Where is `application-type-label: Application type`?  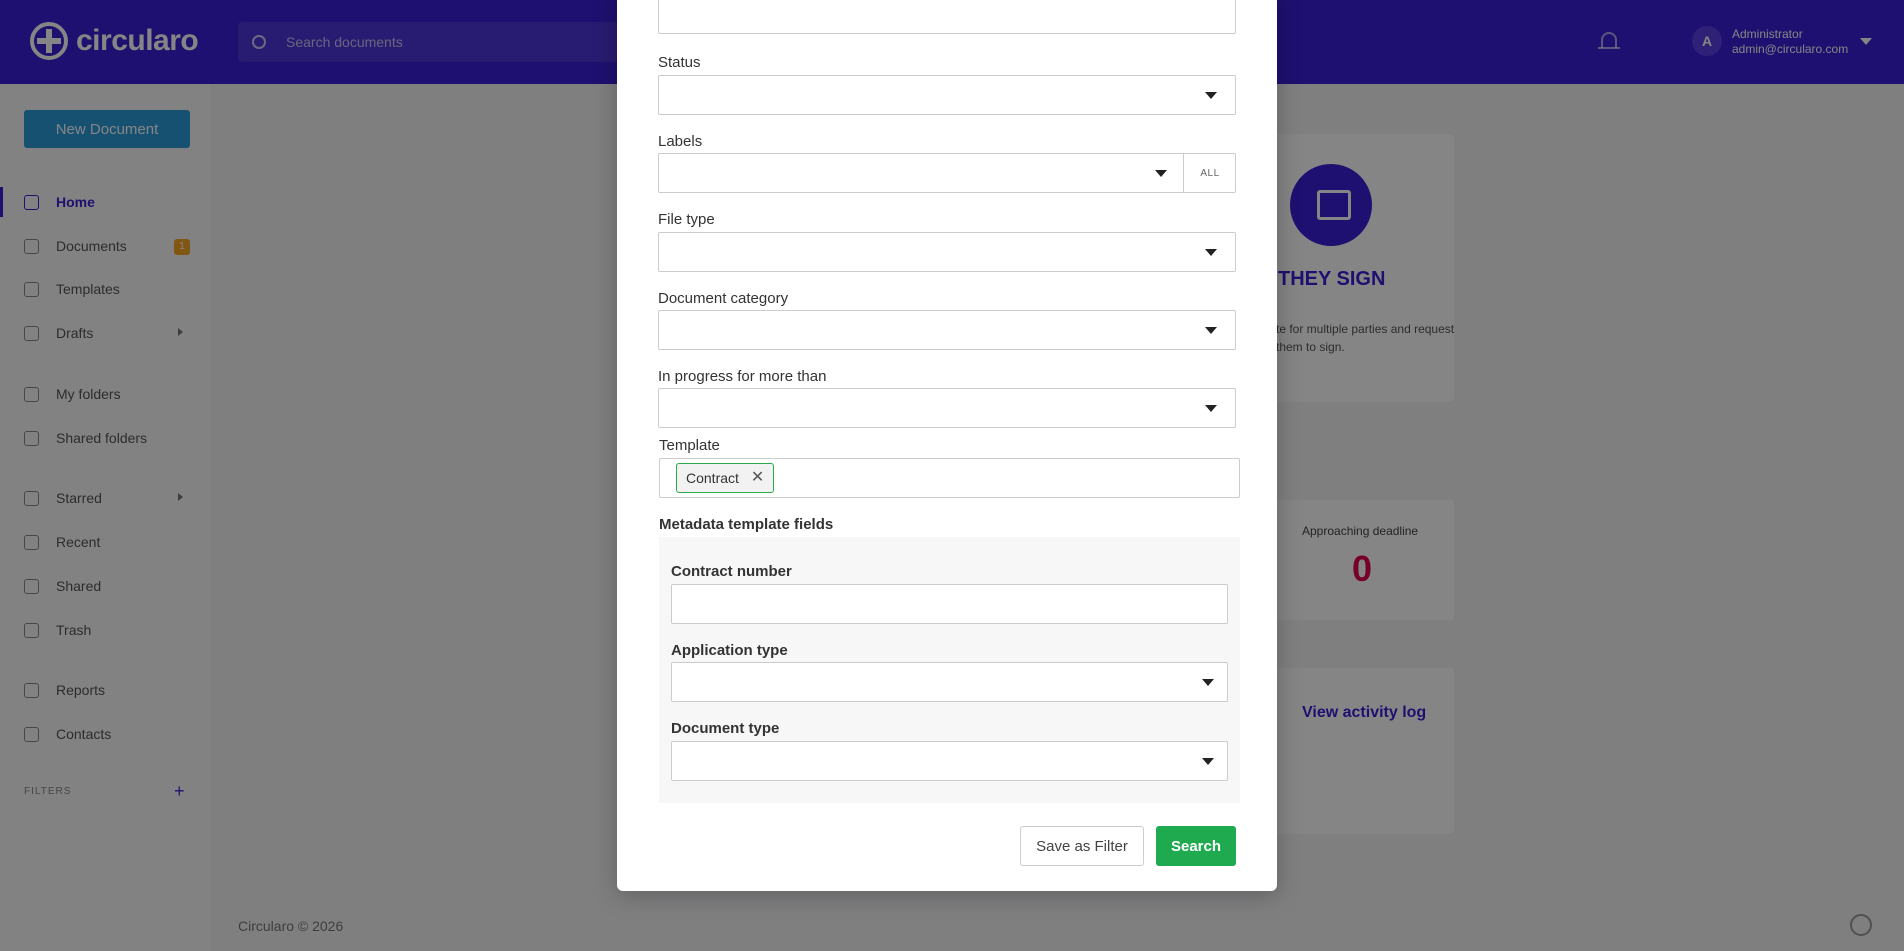
application-type-label: Application type is located at coordinates (729, 650).